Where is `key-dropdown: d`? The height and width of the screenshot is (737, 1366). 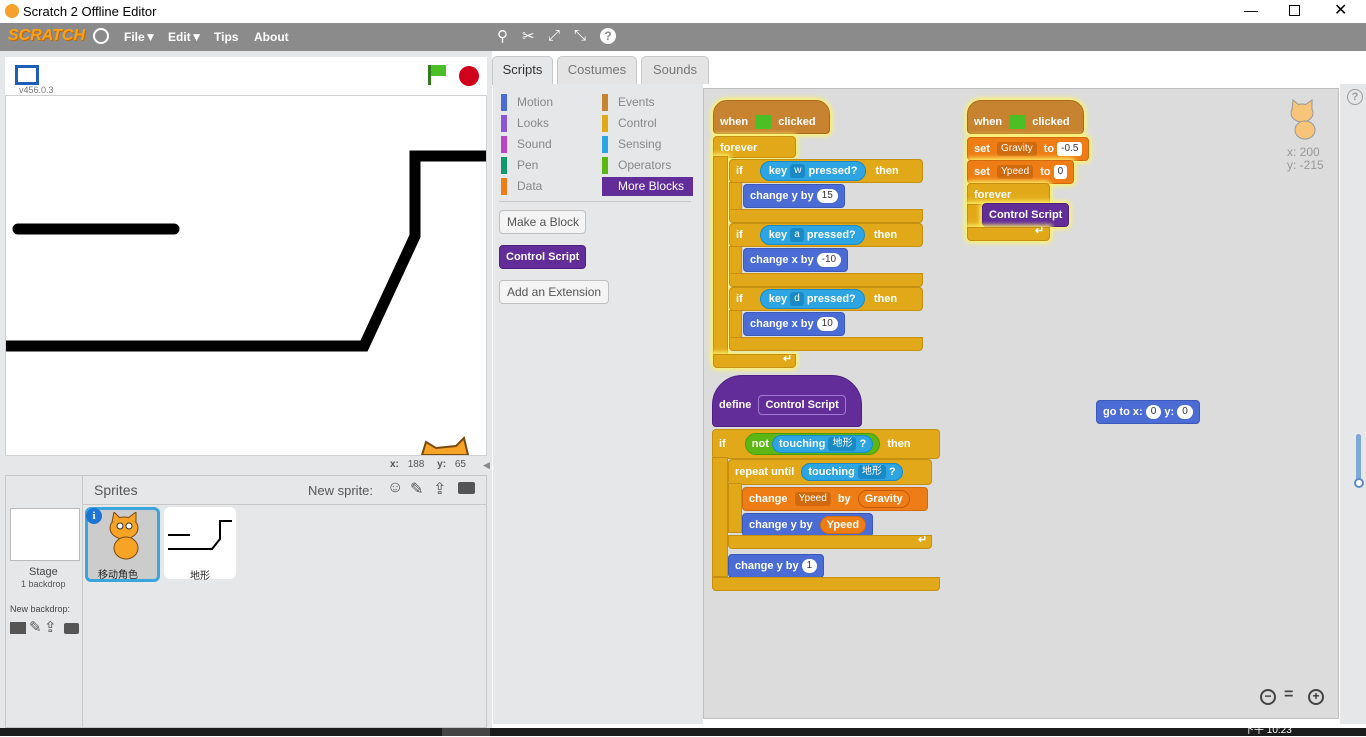 key-dropdown: d is located at coordinates (797, 299).